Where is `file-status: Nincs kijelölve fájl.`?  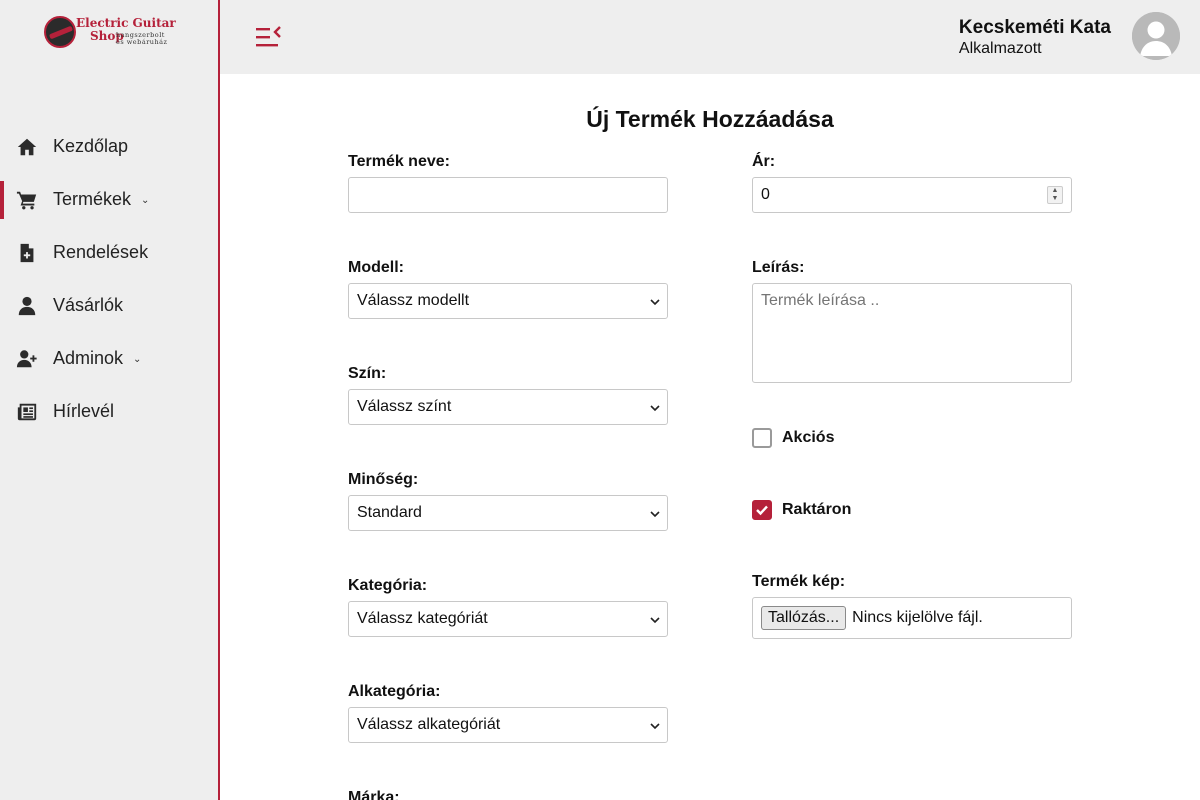
file-status: Nincs kijelölve fájl. is located at coordinates (917, 617).